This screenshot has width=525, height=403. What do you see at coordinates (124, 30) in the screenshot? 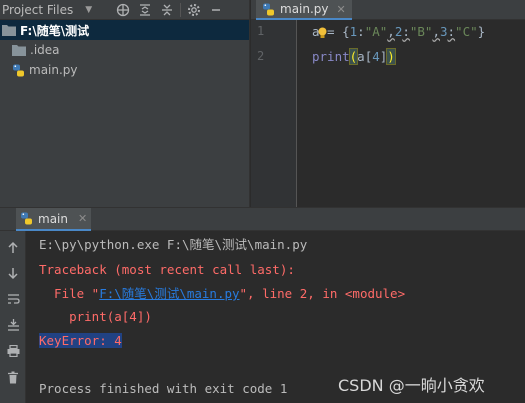
I see `tree-item-root-folder: F:\随笔\测试` at bounding box center [124, 30].